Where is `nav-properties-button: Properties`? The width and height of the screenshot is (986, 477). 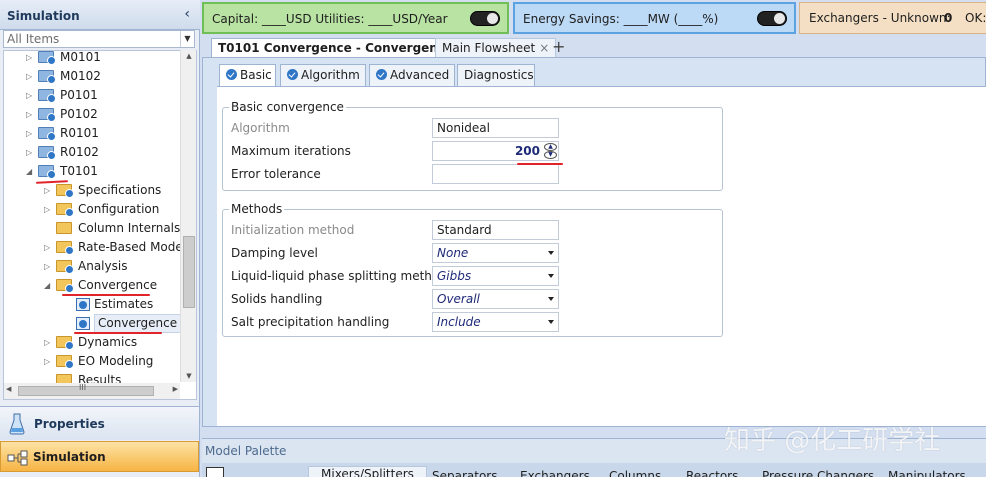
nav-properties-button: Properties is located at coordinates (99, 423).